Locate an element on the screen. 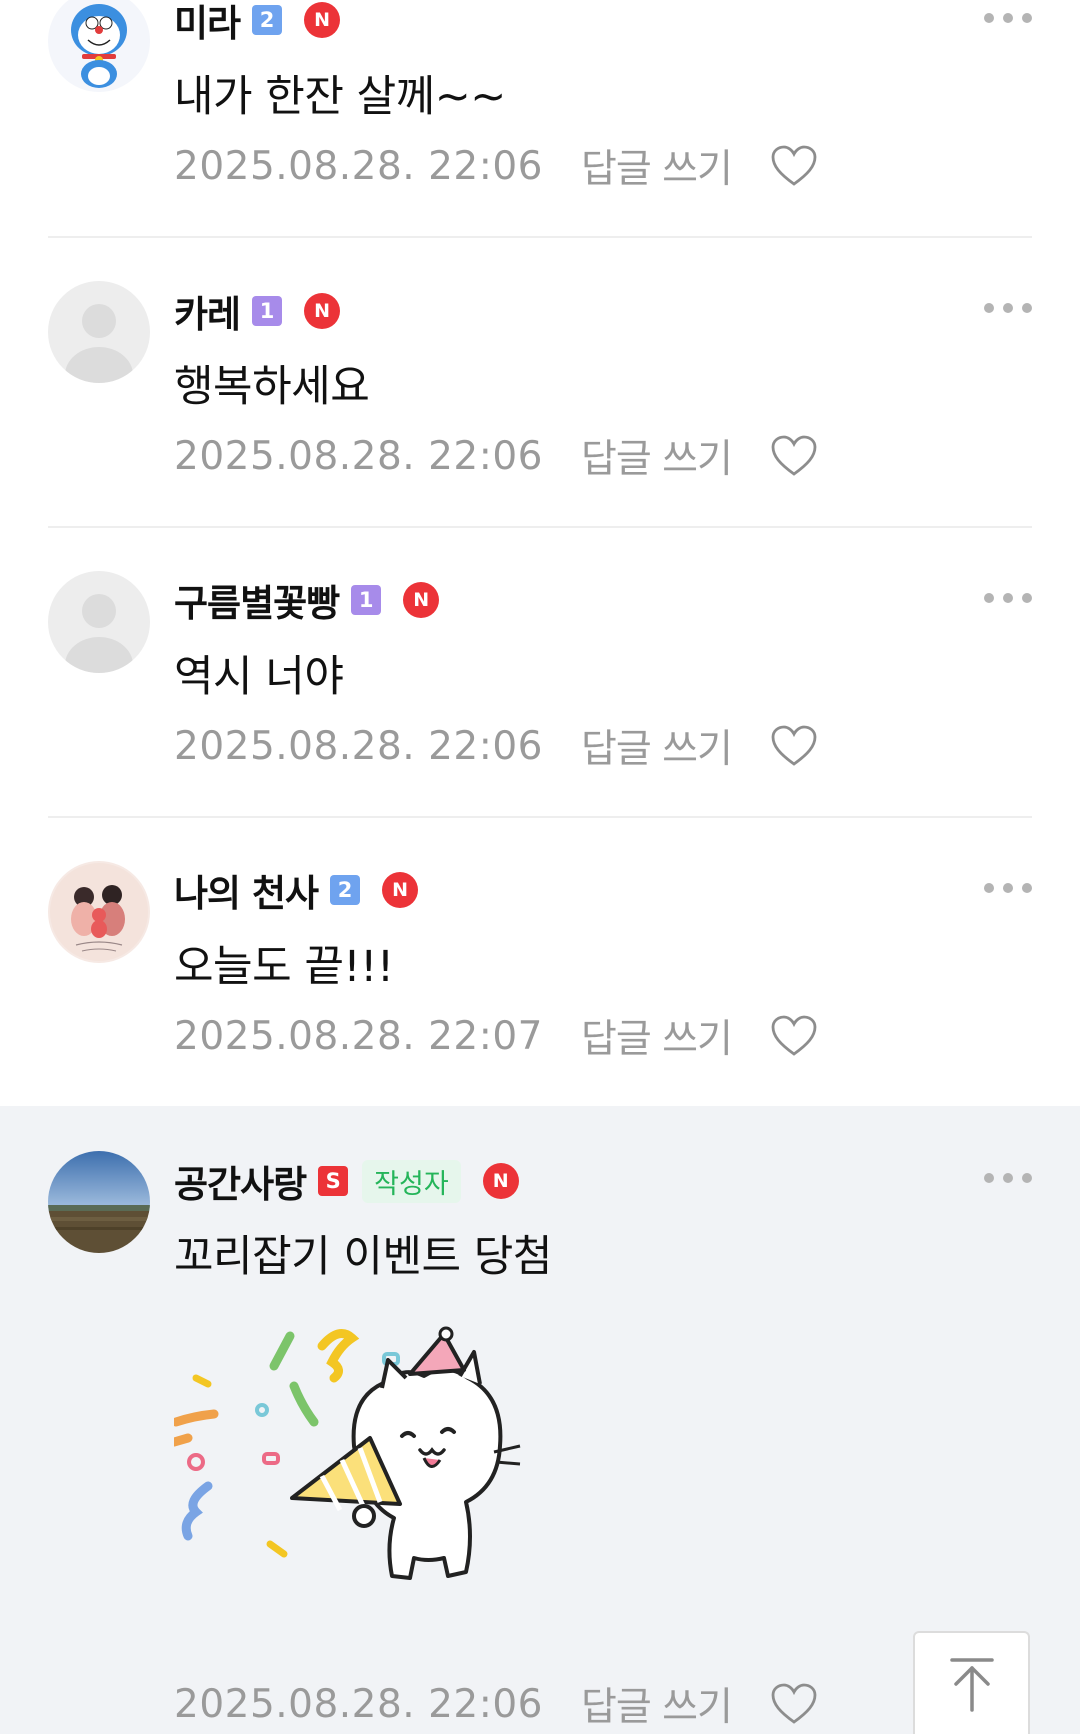 This screenshot has width=1080, height=1734. comment-timestamp: 2025.08.28. 22:07 is located at coordinates (358, 1036).